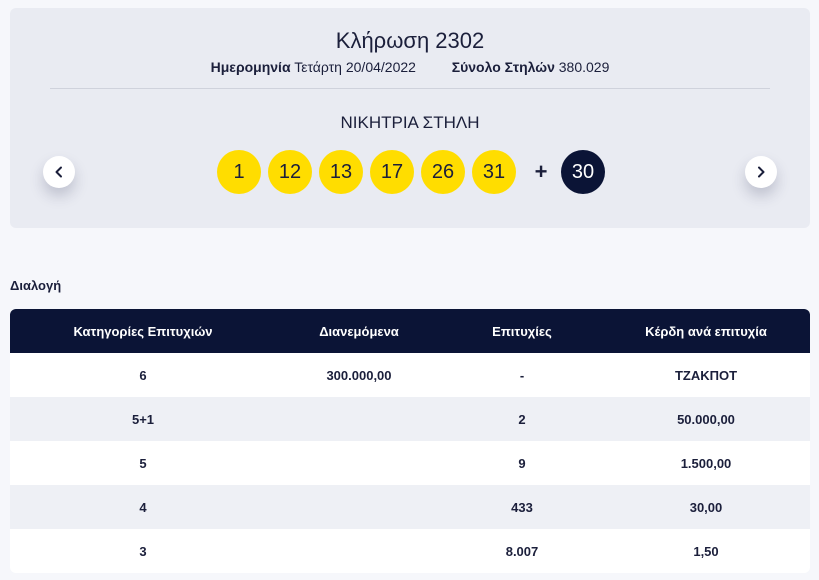 The height and width of the screenshot is (580, 819). What do you see at coordinates (359, 375) in the screenshot?
I see `cell-distributed: 300.000,00` at bounding box center [359, 375].